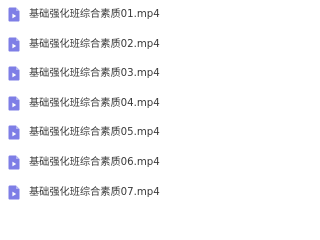  I want to click on file-name: 基础强化班综合素质04.mp4, so click(94, 103).